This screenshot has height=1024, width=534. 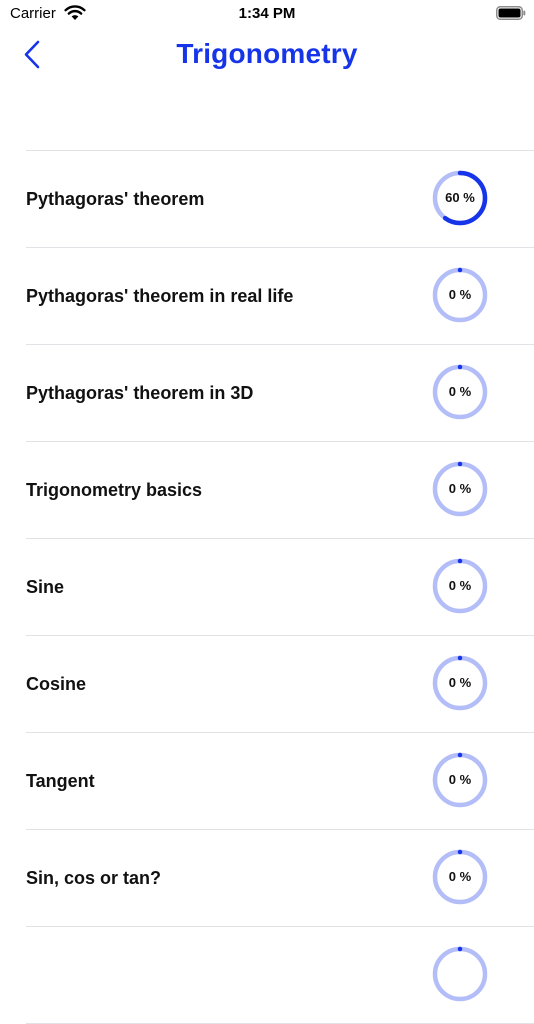 What do you see at coordinates (280, 490) in the screenshot?
I see `topic-row: Trigonometry basics 0 %` at bounding box center [280, 490].